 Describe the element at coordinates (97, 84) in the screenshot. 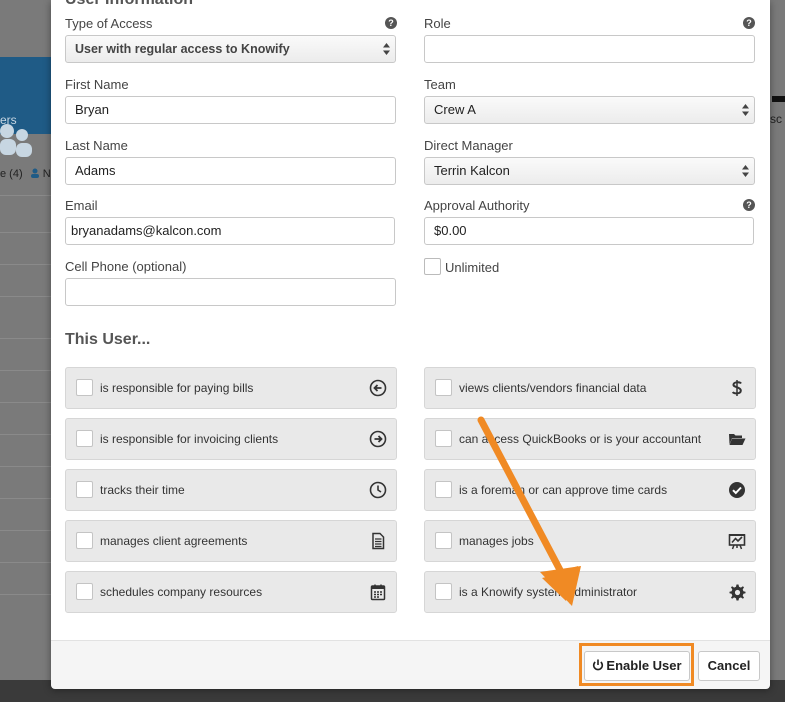

I see `first-name-label: First Name` at that location.